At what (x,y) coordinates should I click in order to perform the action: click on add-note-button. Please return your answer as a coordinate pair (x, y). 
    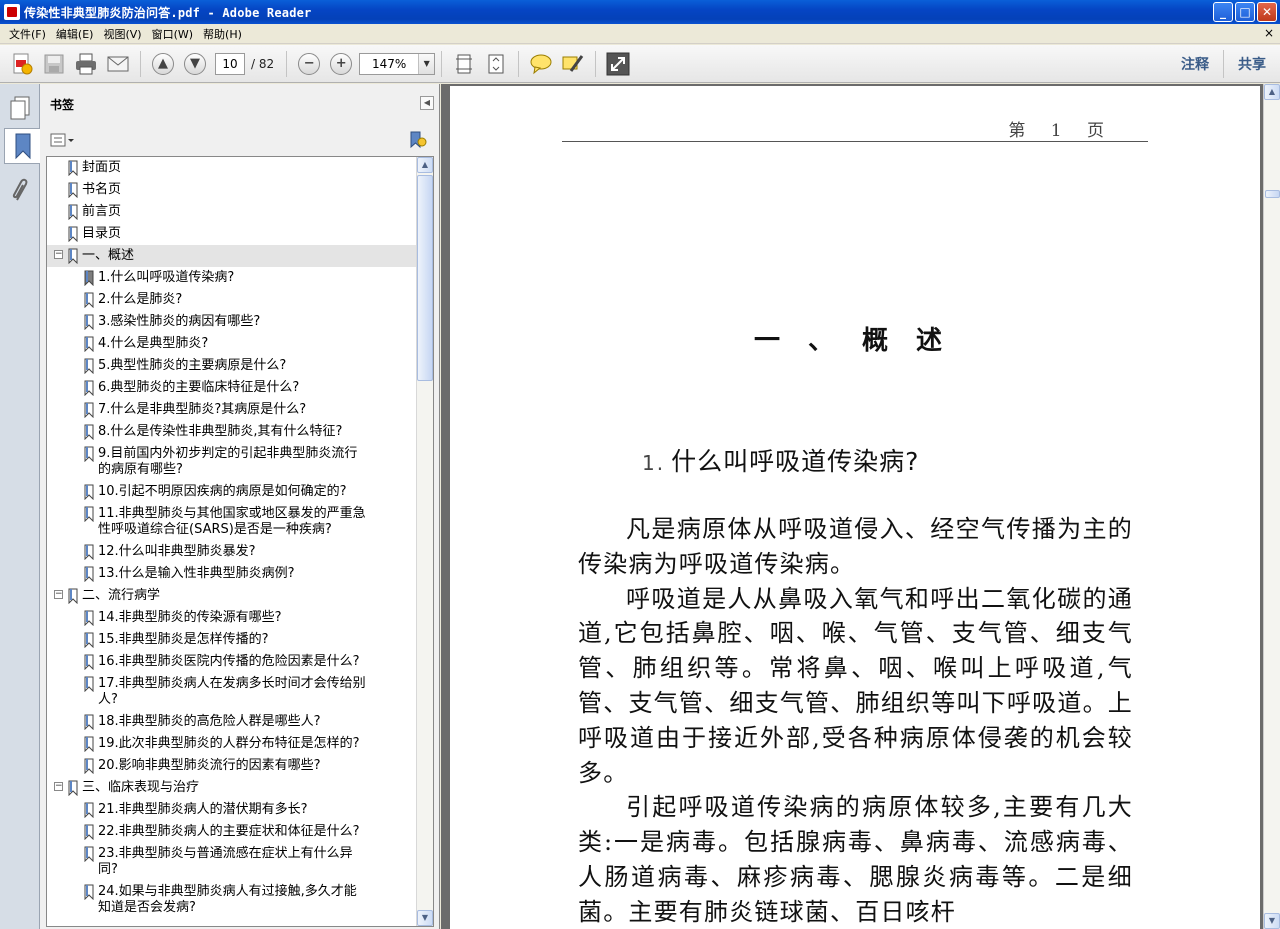
    Looking at the image, I should click on (541, 64).